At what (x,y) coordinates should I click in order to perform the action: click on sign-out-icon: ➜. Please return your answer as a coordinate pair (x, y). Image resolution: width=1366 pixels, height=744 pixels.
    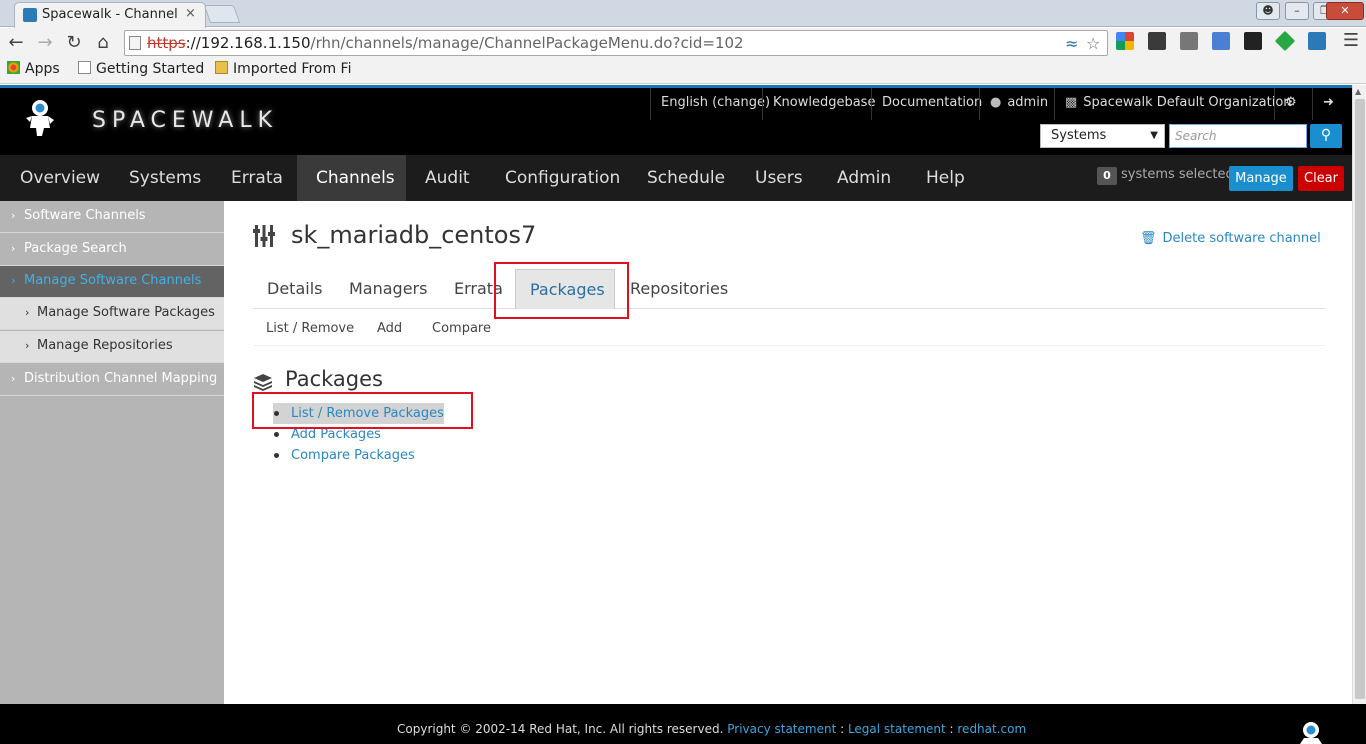
    Looking at the image, I should click on (1328, 102).